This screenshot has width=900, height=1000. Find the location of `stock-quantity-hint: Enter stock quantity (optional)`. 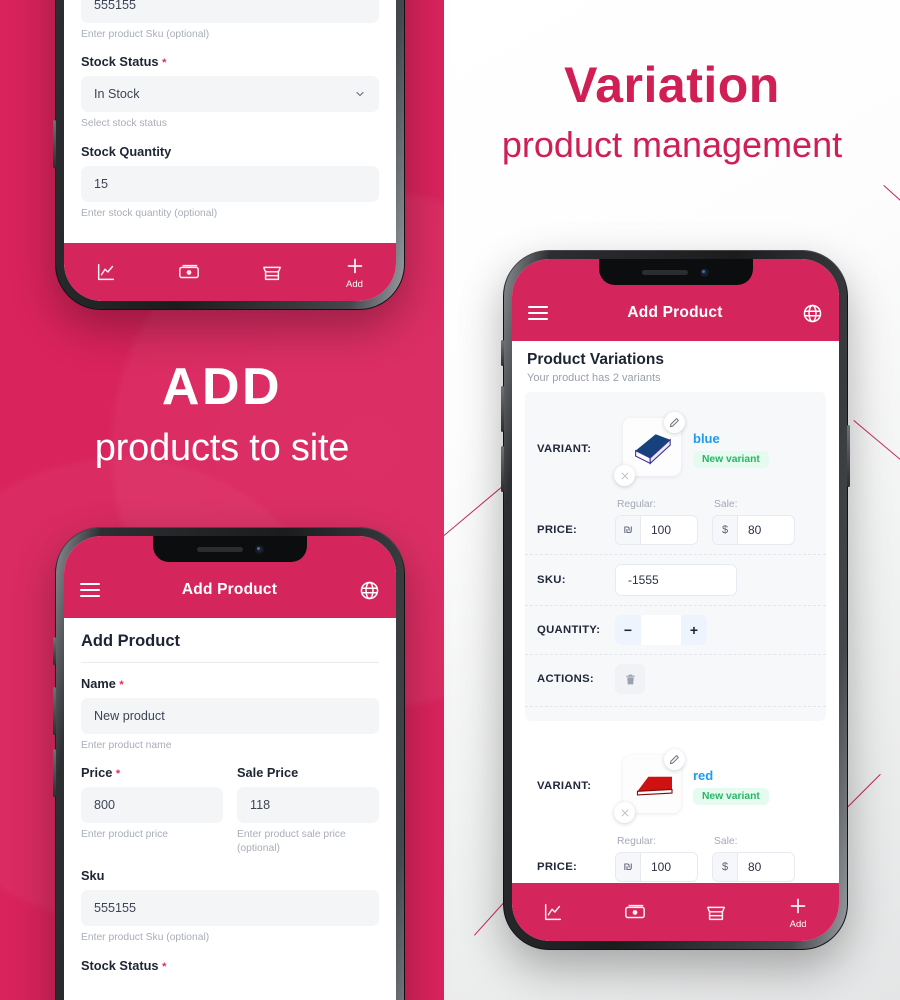

stock-quantity-hint: Enter stock quantity (optional) is located at coordinates (149, 213).